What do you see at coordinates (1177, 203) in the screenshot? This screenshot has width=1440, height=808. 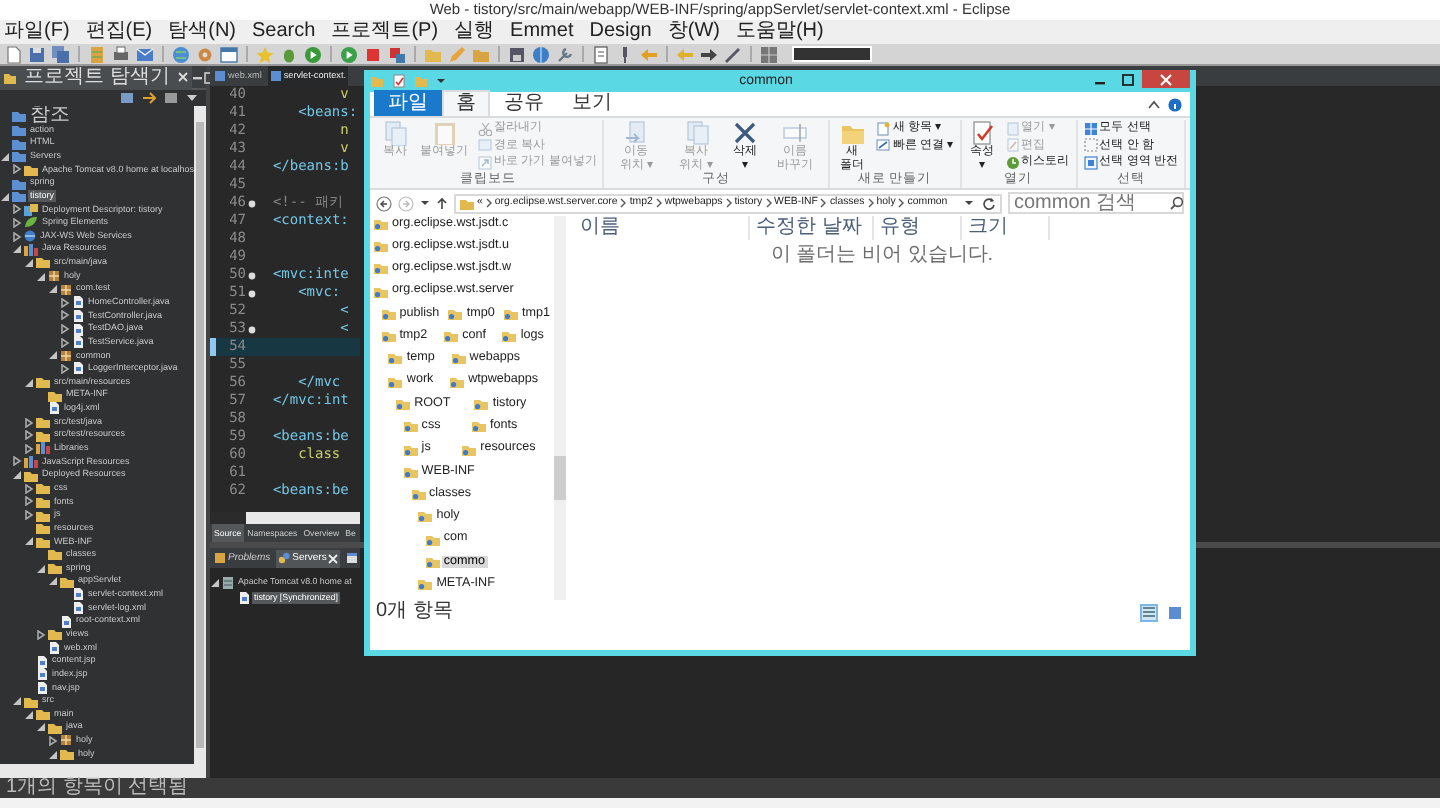 I see `search-icon` at bounding box center [1177, 203].